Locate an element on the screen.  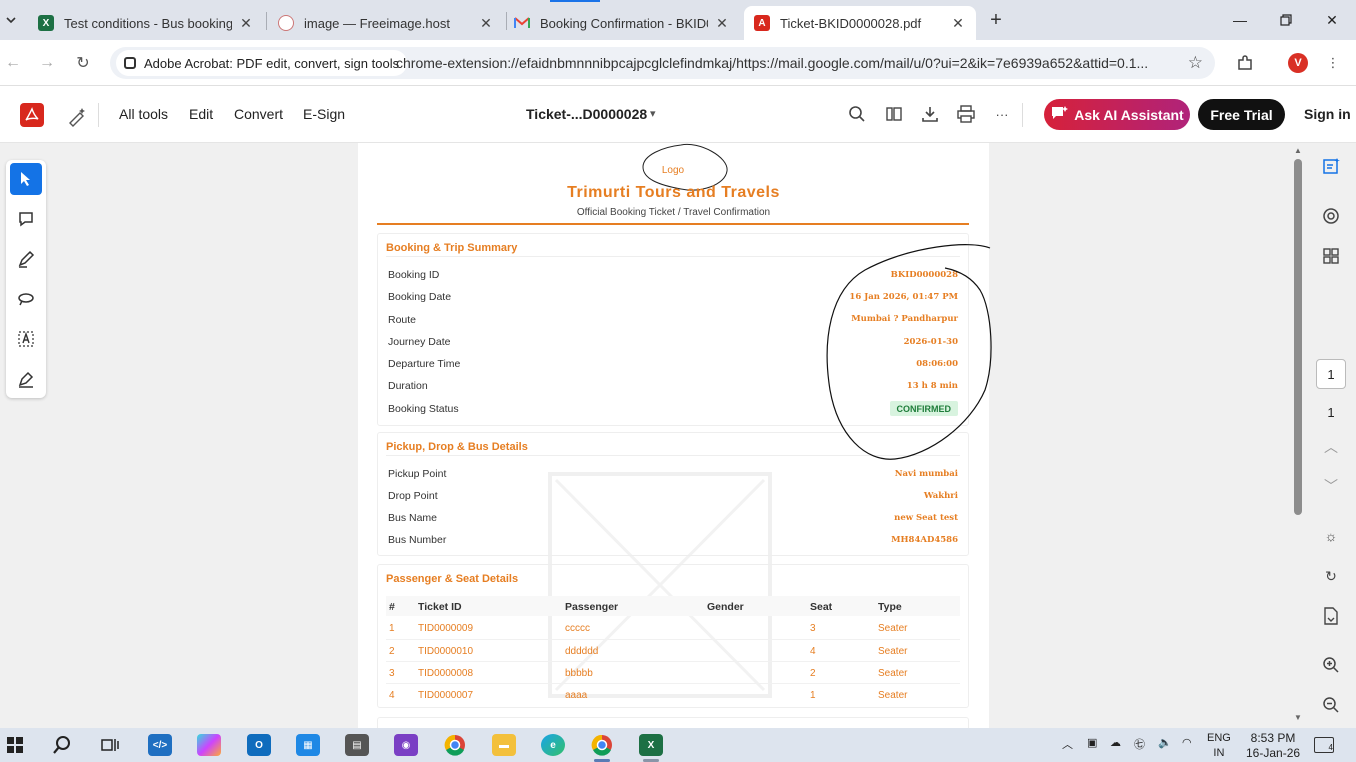
onedrive-cloud-icon: ☁ is located at coordinates (1115, 742).